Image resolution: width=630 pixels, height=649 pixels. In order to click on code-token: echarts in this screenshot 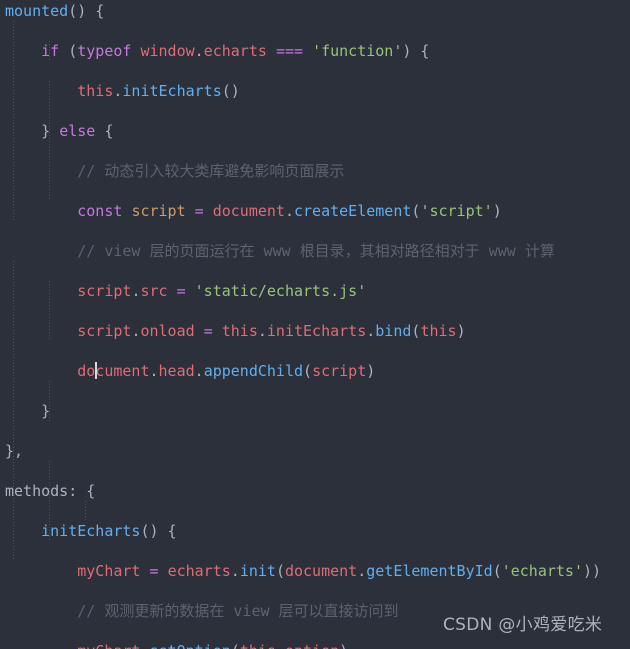, I will do `click(199, 571)`.